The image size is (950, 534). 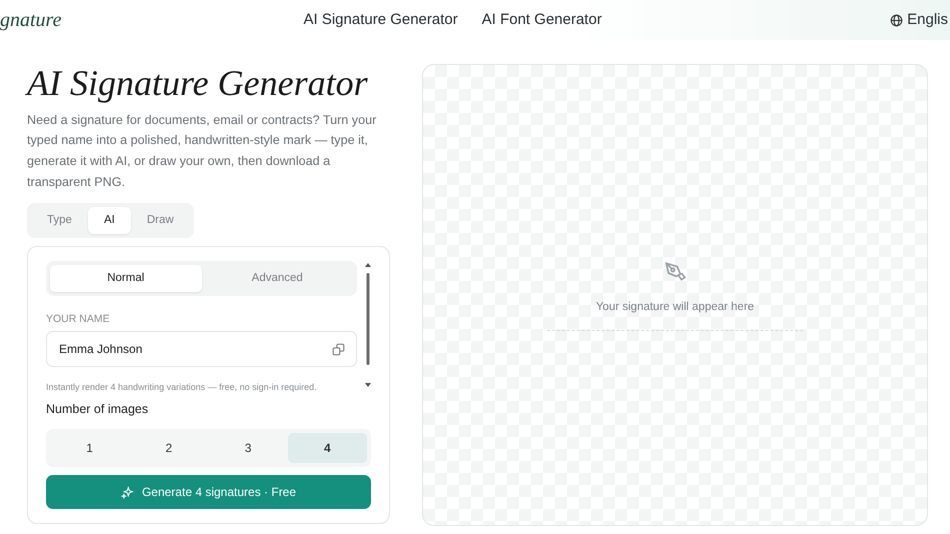 What do you see at coordinates (675, 307) in the screenshot?
I see `placeholder-text: Your signature will appear here` at bounding box center [675, 307].